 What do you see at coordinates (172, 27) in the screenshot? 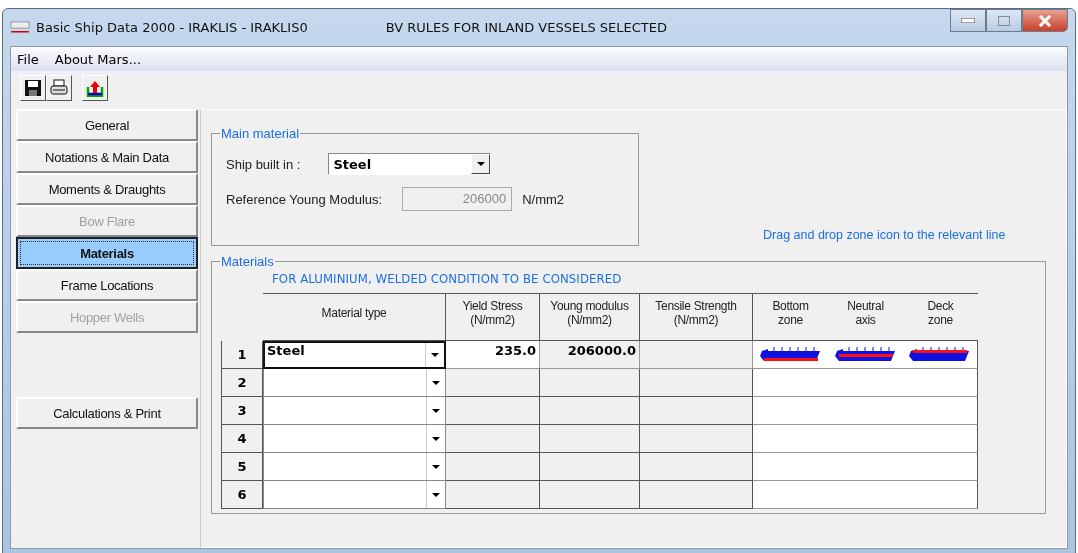
I see `window-title: Basic Ship Data 2000 - IRAKLIS - IRAKLIS0` at bounding box center [172, 27].